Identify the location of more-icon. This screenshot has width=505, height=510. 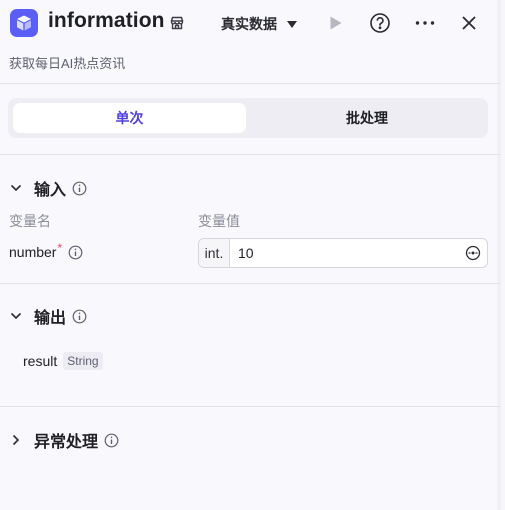
(425, 23).